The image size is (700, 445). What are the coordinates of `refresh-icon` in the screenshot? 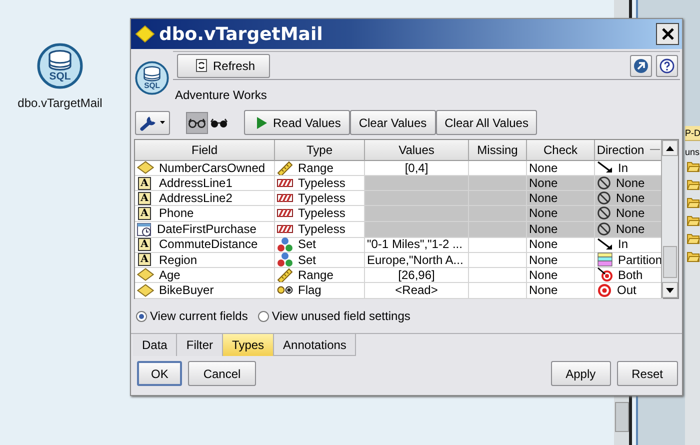 It's located at (201, 65).